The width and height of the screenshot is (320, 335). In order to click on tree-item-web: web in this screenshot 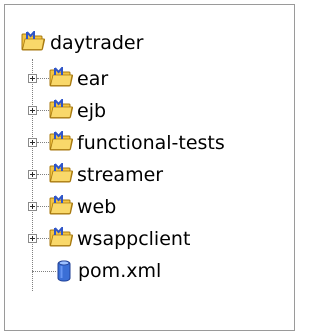, I will do `click(82, 207)`.